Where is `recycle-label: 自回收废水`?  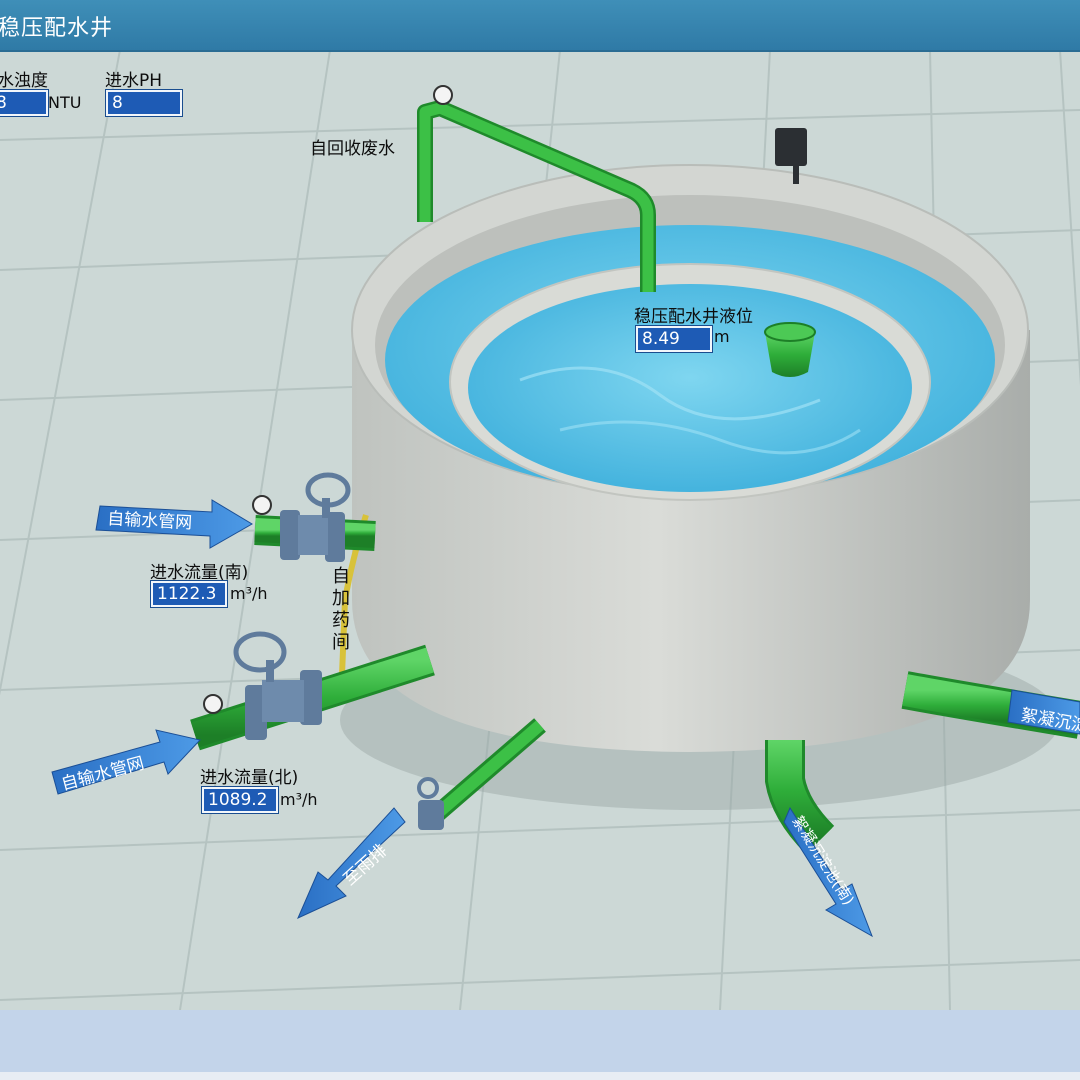
recycle-label: 自回收废水 is located at coordinates (352, 149).